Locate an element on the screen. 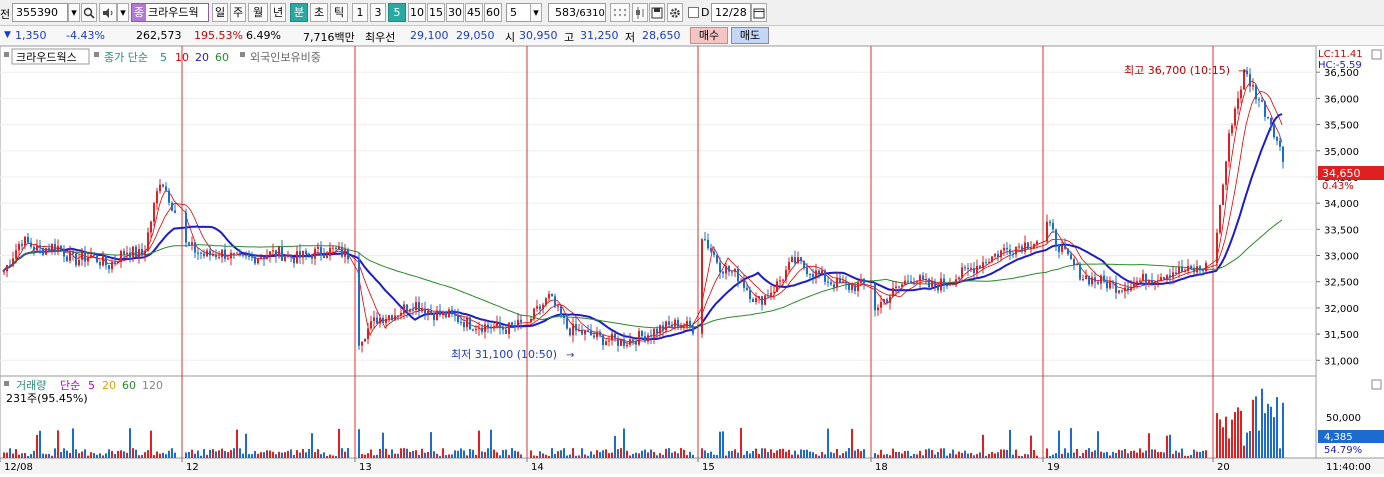  interval-30: 30 is located at coordinates (455, 12).